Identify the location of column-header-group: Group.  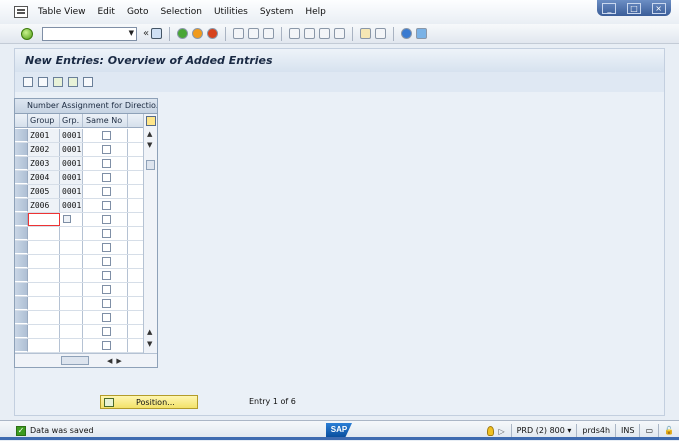
(44, 120).